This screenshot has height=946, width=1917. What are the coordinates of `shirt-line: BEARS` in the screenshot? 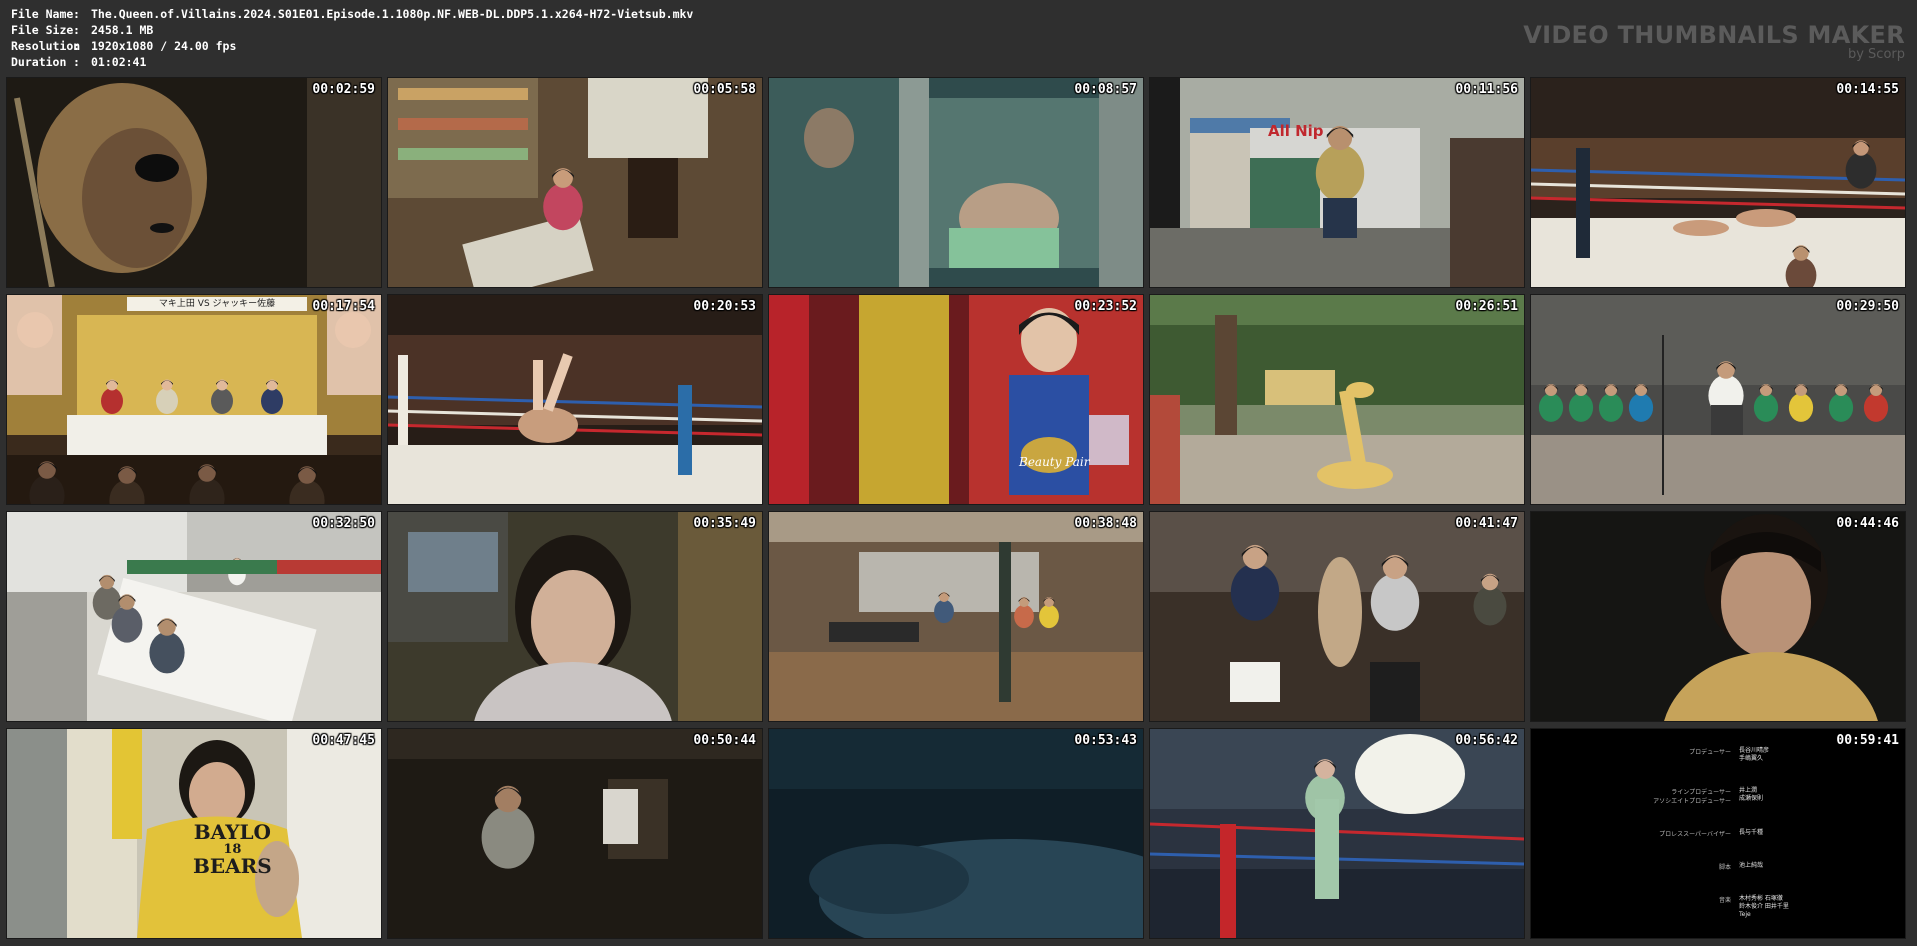 It's located at (232, 866).